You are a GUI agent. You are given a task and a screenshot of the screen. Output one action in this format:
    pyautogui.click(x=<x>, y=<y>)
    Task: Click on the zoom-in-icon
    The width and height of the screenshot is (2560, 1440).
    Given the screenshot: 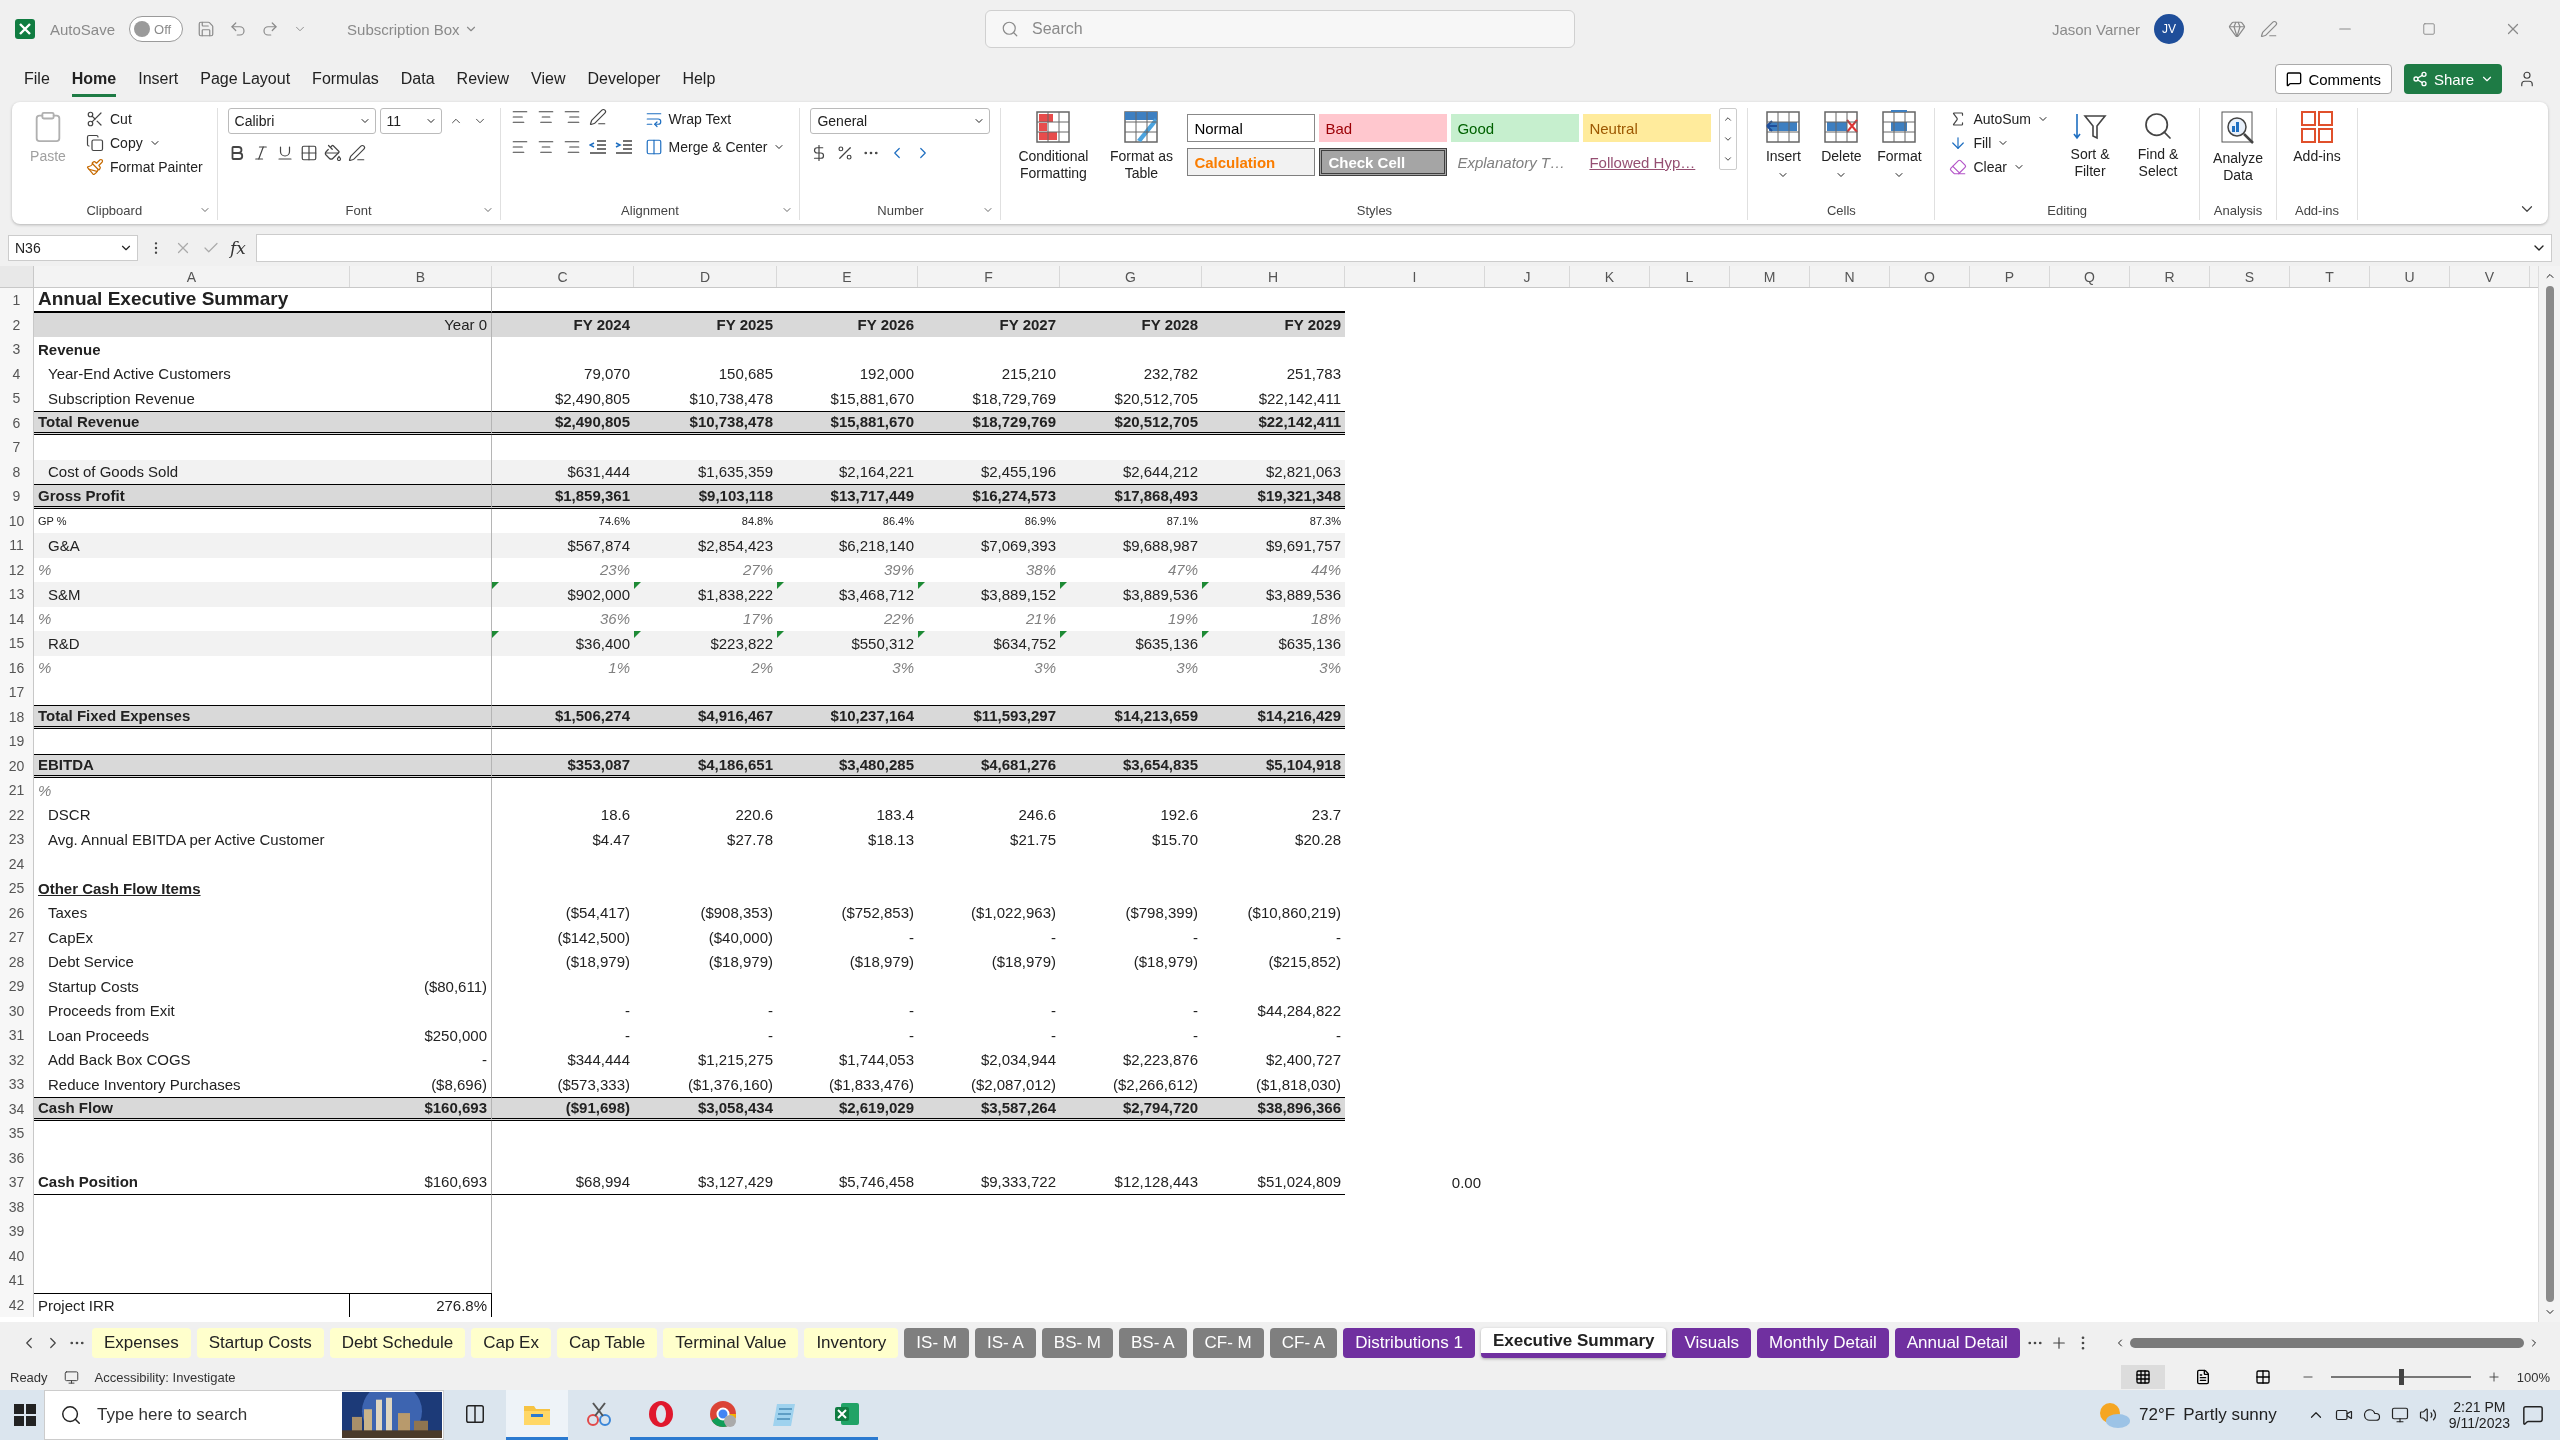 What is the action you would take?
    pyautogui.click(x=2493, y=1377)
    